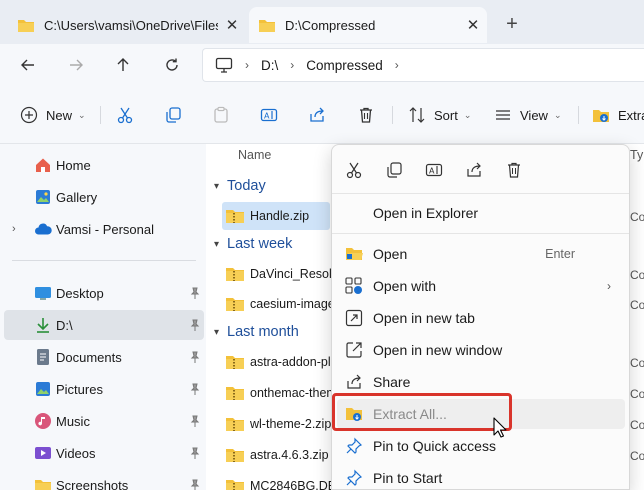 Image resolution: width=644 pixels, height=490 pixels. What do you see at coordinates (618, 115) in the screenshot?
I see `extract-all-toolbar-button: Extra` at bounding box center [618, 115].